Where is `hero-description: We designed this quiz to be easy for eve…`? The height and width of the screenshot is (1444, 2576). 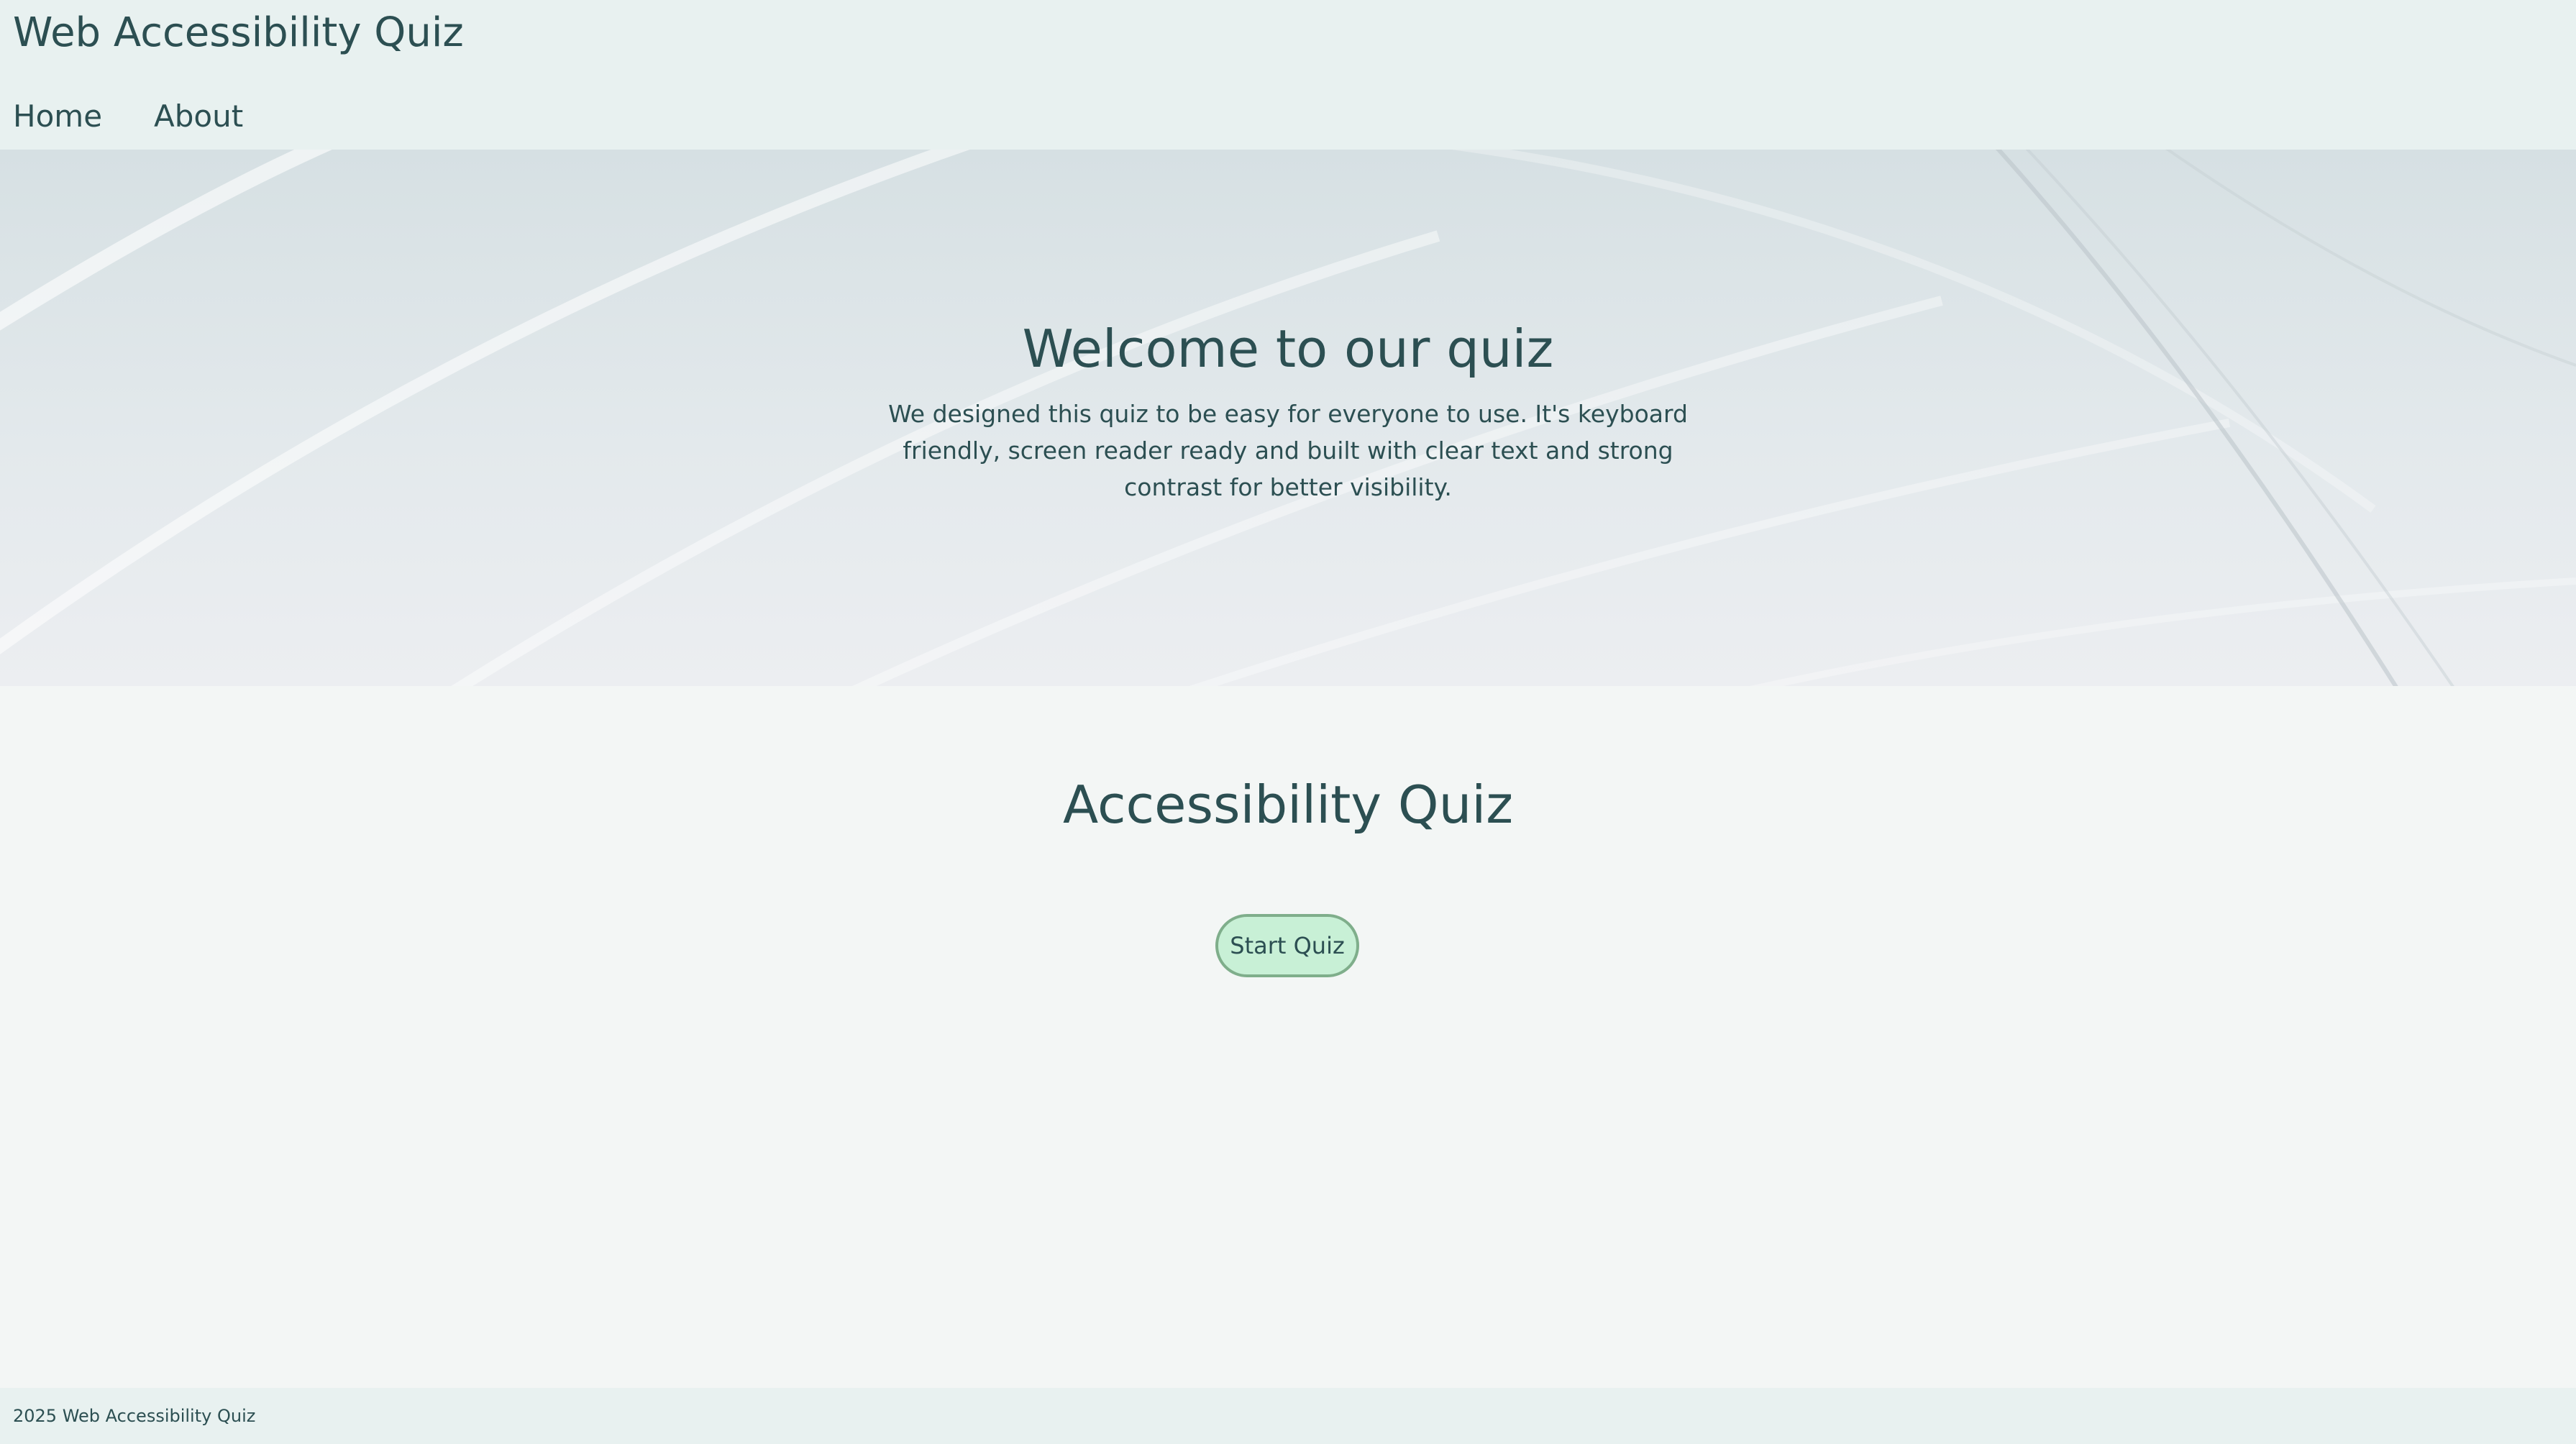 hero-description: We designed this quiz to be easy for eve… is located at coordinates (1288, 450).